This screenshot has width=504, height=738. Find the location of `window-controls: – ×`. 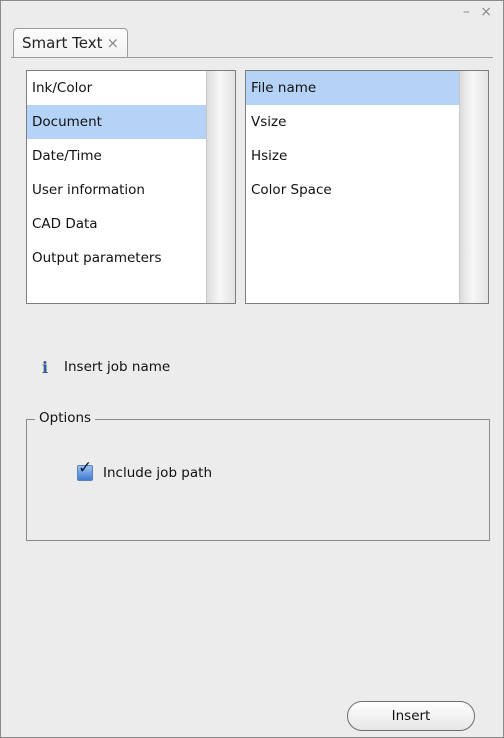

window-controls: – × is located at coordinates (479, 12).